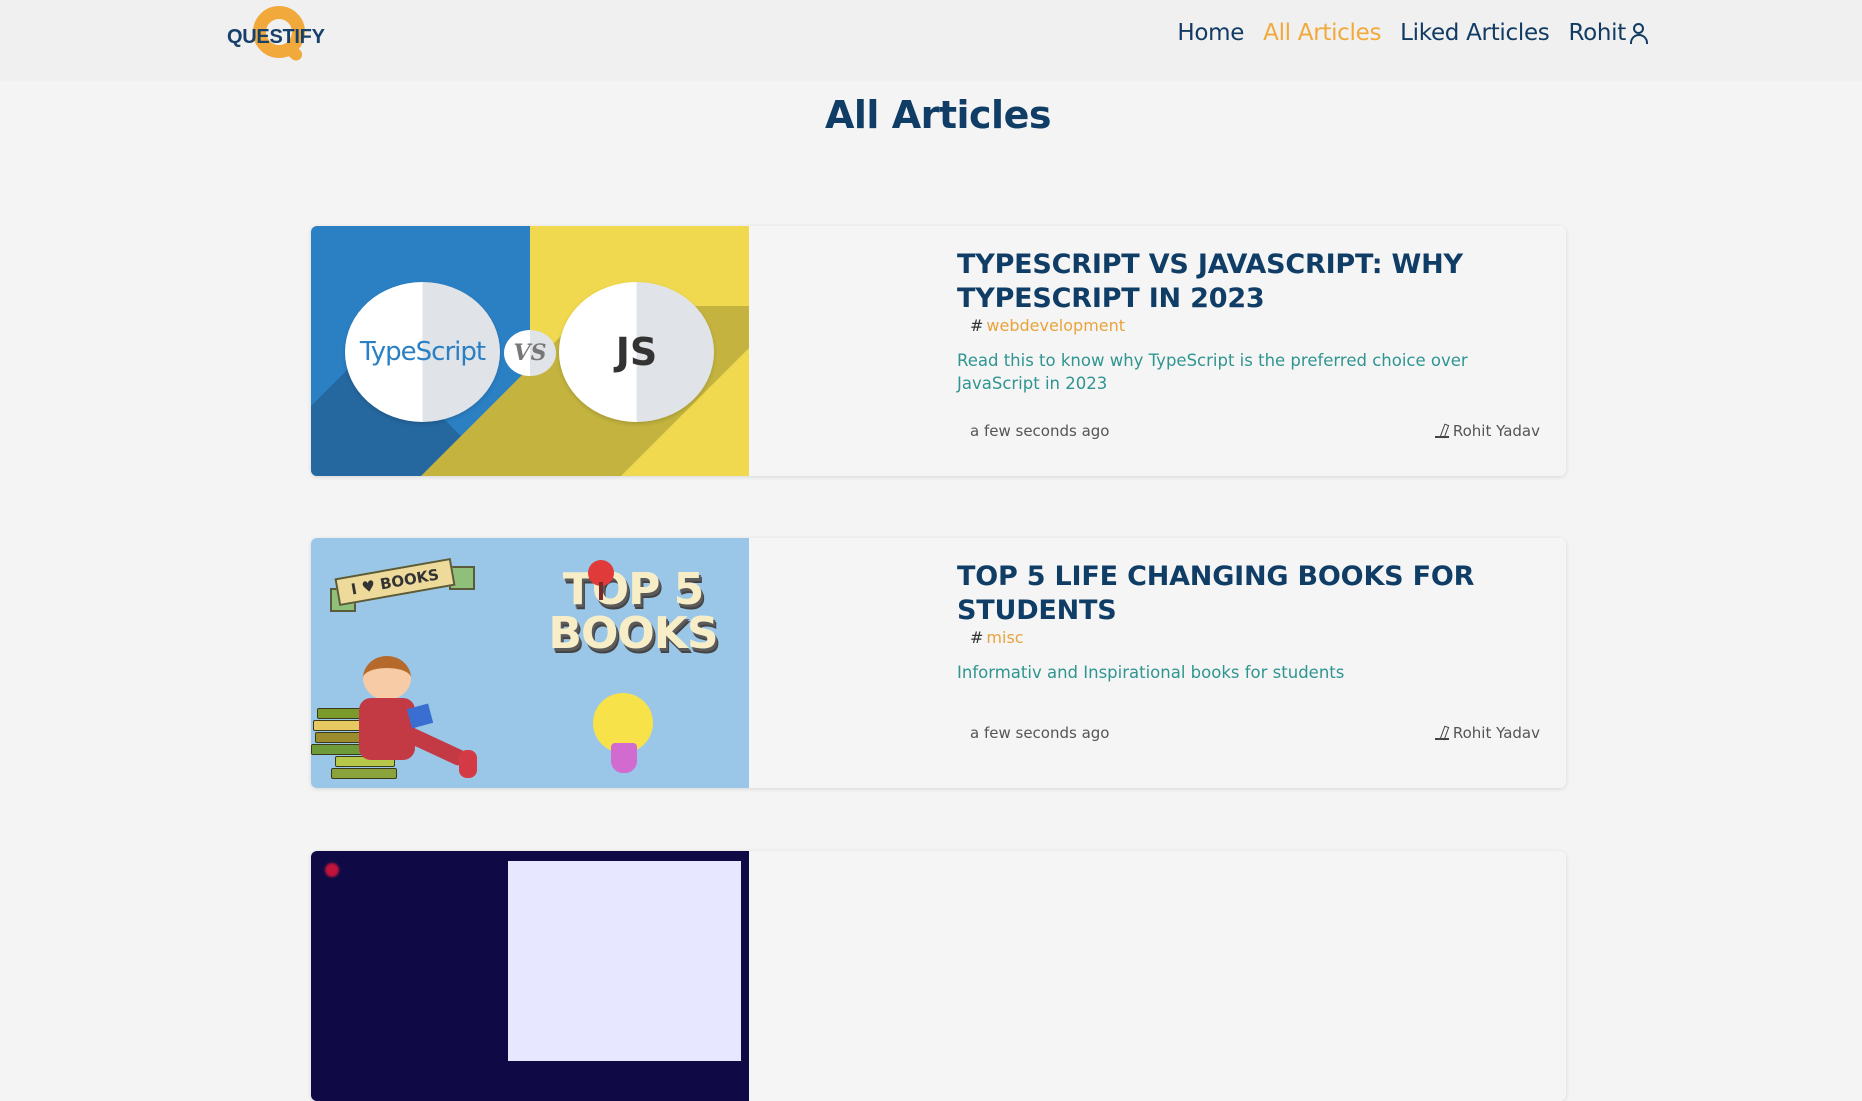 This screenshot has width=1862, height=1101. I want to click on article-title: TOP 5 LIFE CHANGING BOOKS FOR STUDENTS, so click(1252, 594).